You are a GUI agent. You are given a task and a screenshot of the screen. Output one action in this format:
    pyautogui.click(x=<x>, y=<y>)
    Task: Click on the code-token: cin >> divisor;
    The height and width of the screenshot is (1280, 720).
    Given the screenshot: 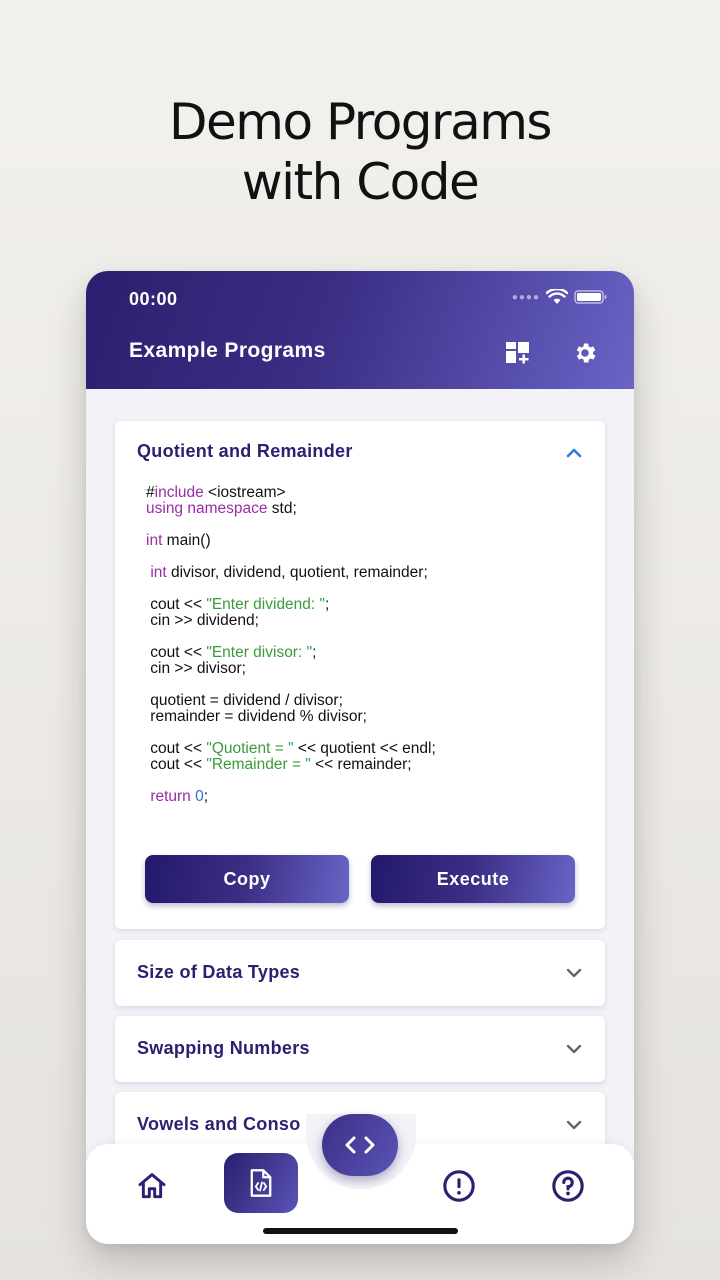 What is the action you would take?
    pyautogui.click(x=196, y=668)
    